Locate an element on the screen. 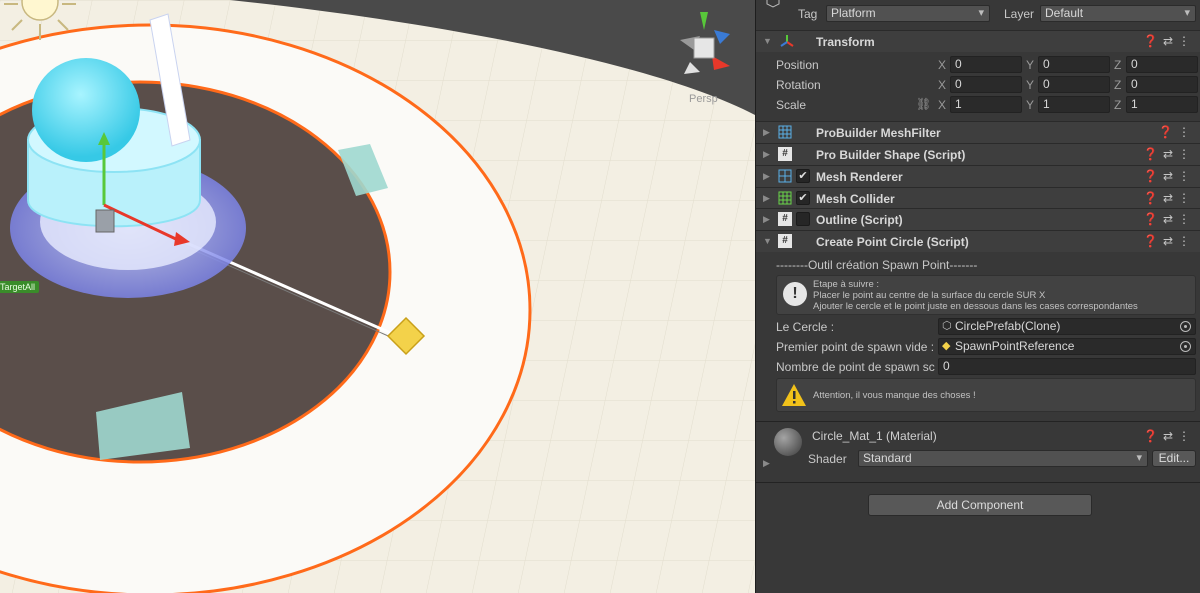  spawn-object-field: ◆ SpawnPointReference is located at coordinates (1067, 346).